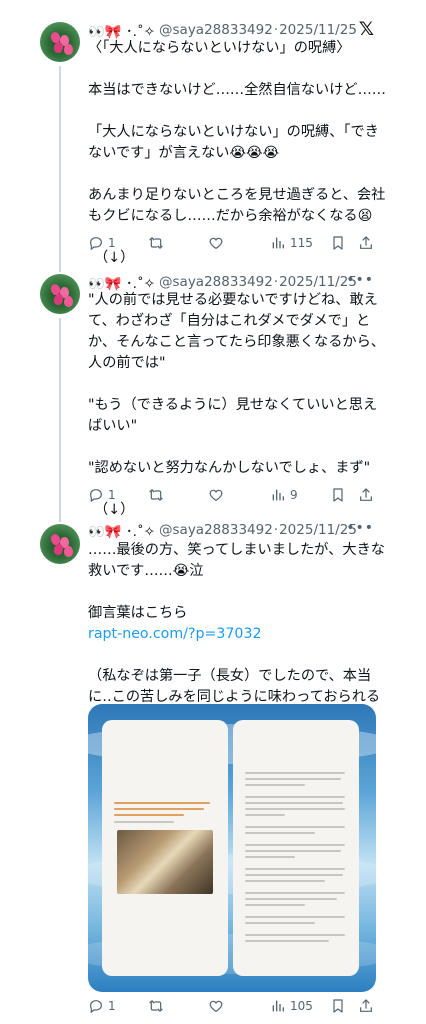 The height and width of the screenshot is (1024, 426). What do you see at coordinates (236, 560) in the screenshot?
I see `tweet-paragraph: ……最後の方、笑ってしまいましたが、大きな救いです……😭泣` at bounding box center [236, 560].